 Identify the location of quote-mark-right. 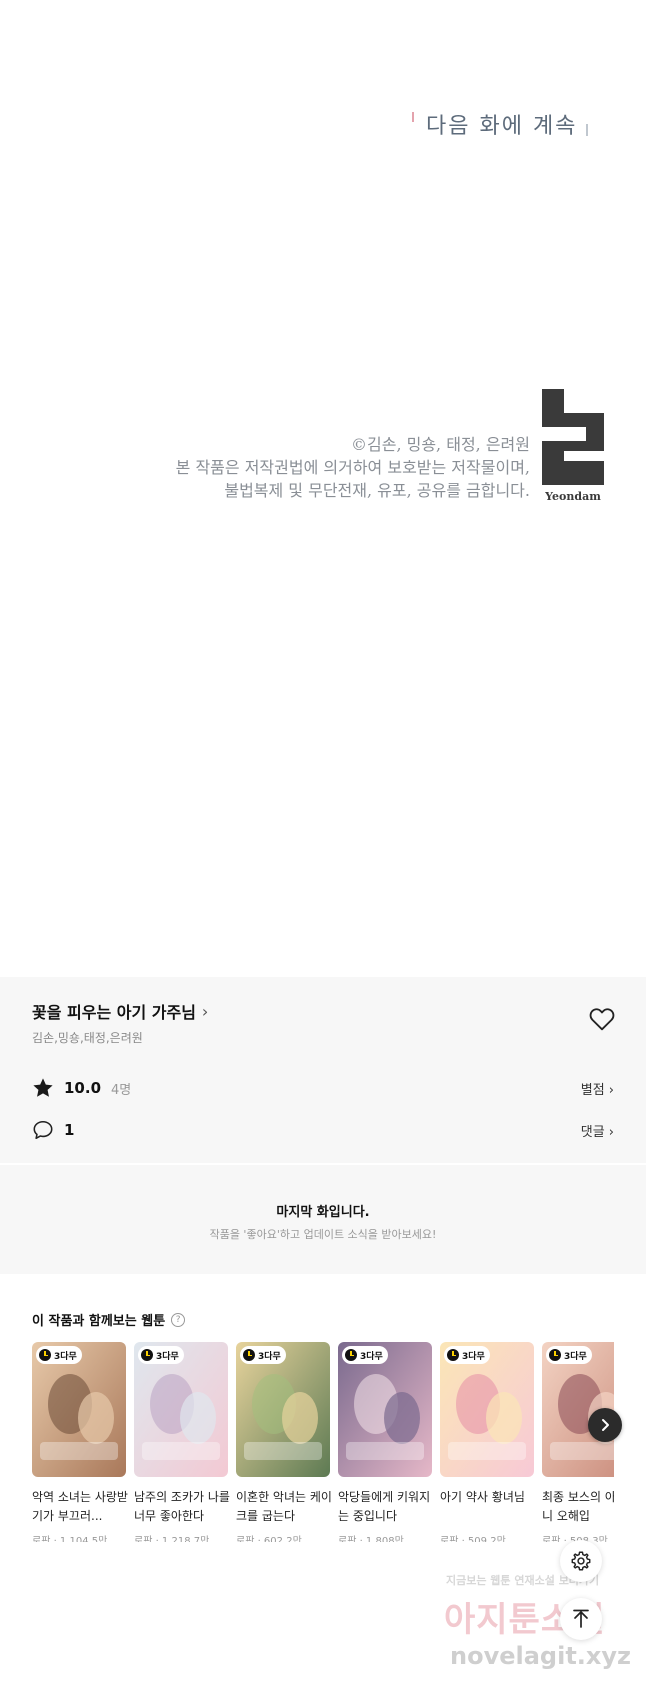
(587, 130).